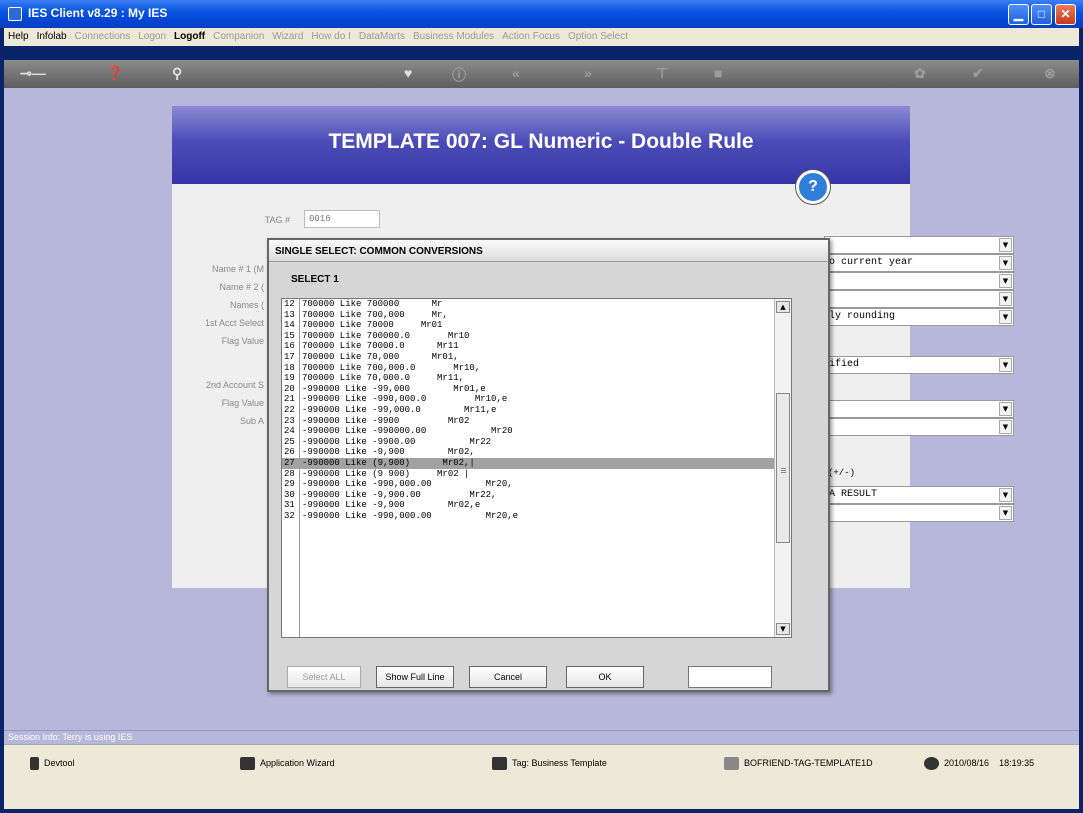 This screenshot has height=813, width=1083. What do you see at coordinates (189, 35) in the screenshot?
I see `menu-item-logoff: Logoff` at bounding box center [189, 35].